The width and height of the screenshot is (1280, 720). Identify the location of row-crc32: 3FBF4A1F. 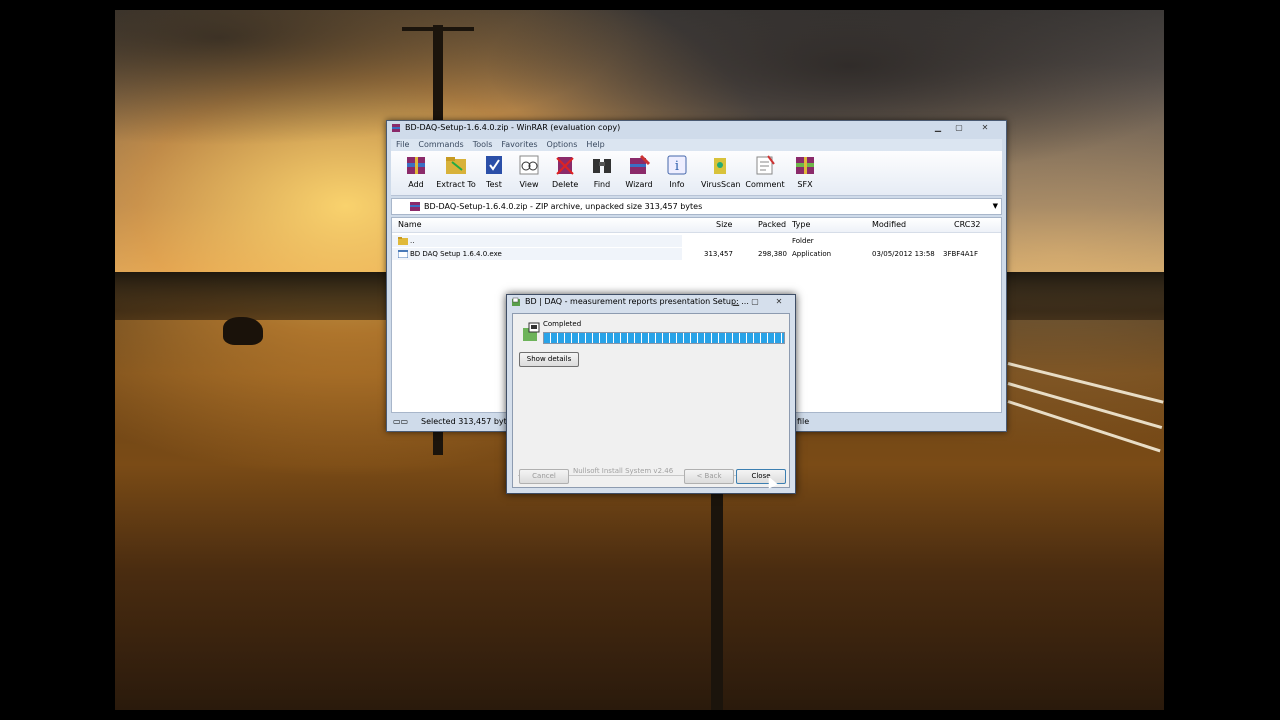
(961, 254).